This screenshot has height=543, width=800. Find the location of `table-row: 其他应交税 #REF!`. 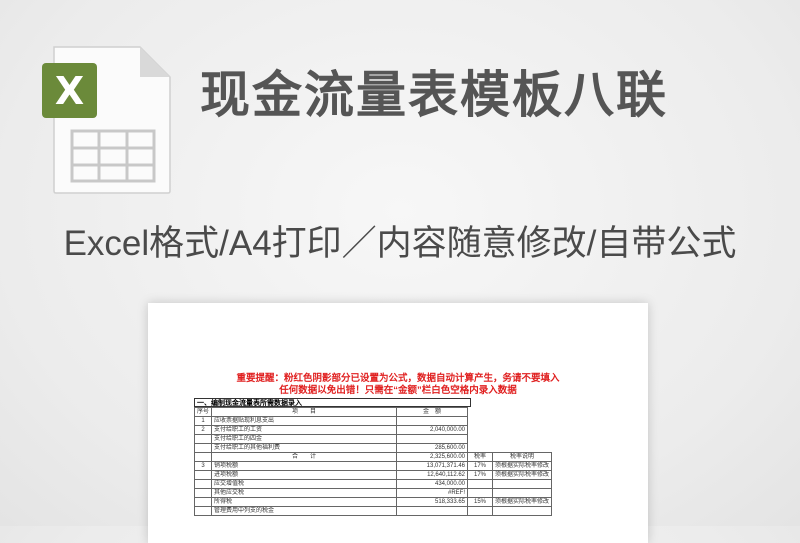

table-row: 其他应交税 #REF! is located at coordinates (373, 493).